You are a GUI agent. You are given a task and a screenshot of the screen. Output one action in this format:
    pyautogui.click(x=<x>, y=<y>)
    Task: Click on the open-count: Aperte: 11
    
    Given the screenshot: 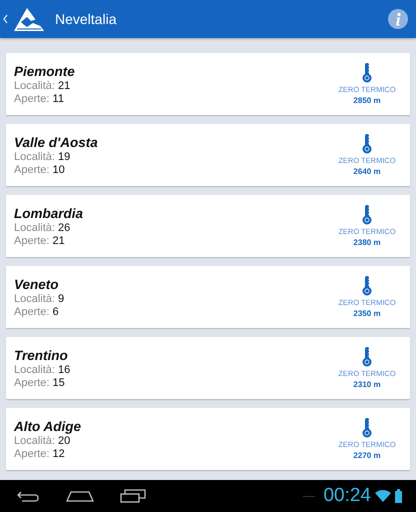 What is the action you would take?
    pyautogui.click(x=39, y=98)
    